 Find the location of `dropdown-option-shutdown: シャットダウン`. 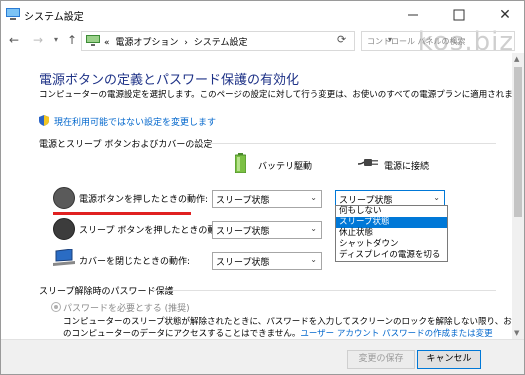

dropdown-option-shutdown: シャットダウン is located at coordinates (391, 244).